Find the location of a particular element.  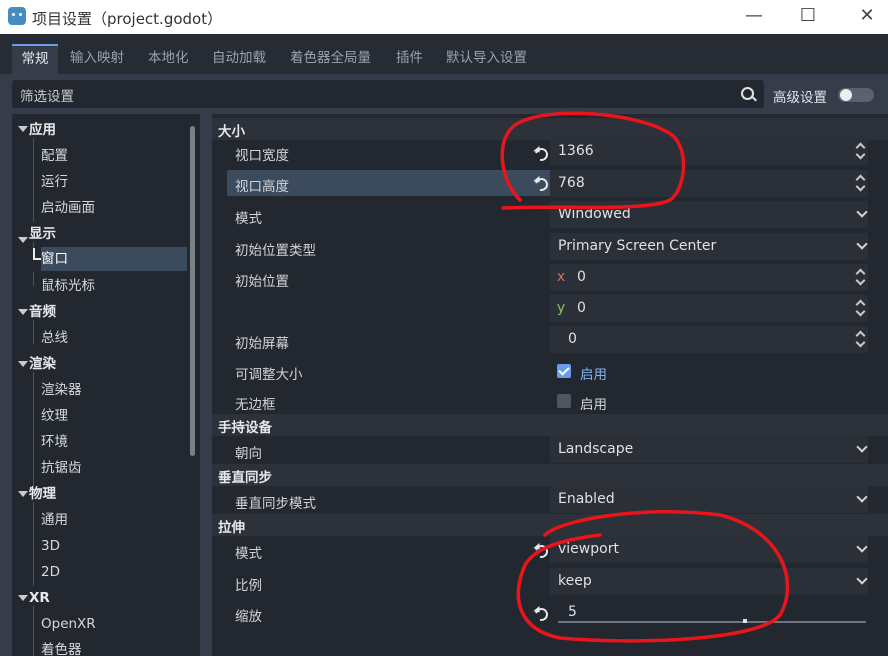

tree-item-anti-aliasing: 抗锯齿 is located at coordinates (61, 468).